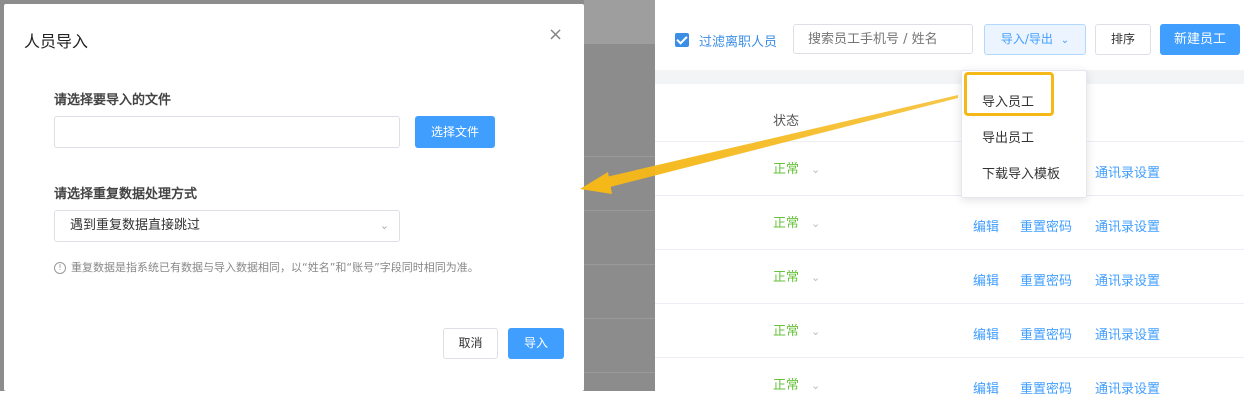 This screenshot has width=1244, height=397. Describe the element at coordinates (1009, 94) in the screenshot. I see `highlight-box` at that location.